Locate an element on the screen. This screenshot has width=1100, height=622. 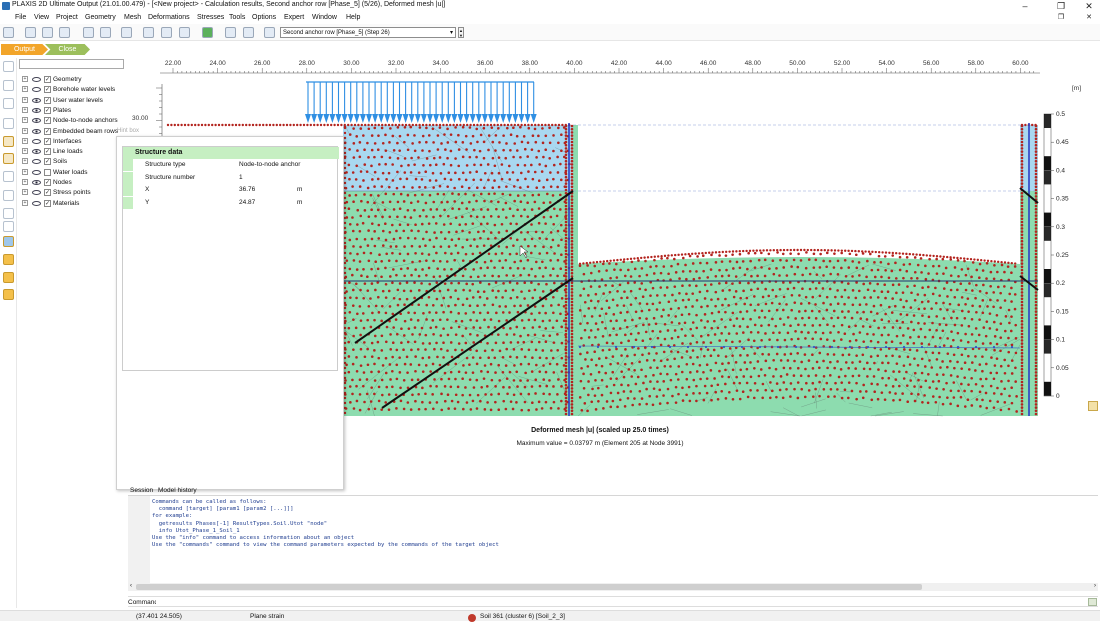
zoom-out-icon is located at coordinates (166, 32).